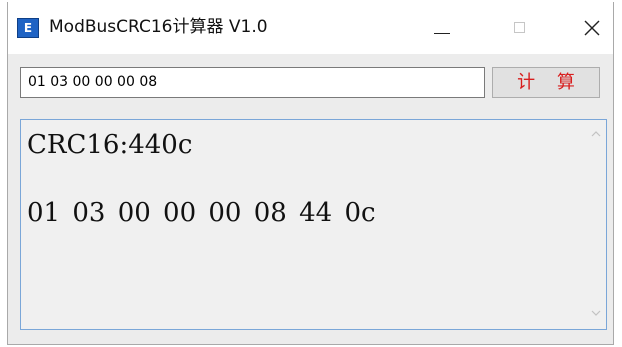 This screenshot has height=347, width=622. Describe the element at coordinates (592, 28) in the screenshot. I see `close-icon` at that location.